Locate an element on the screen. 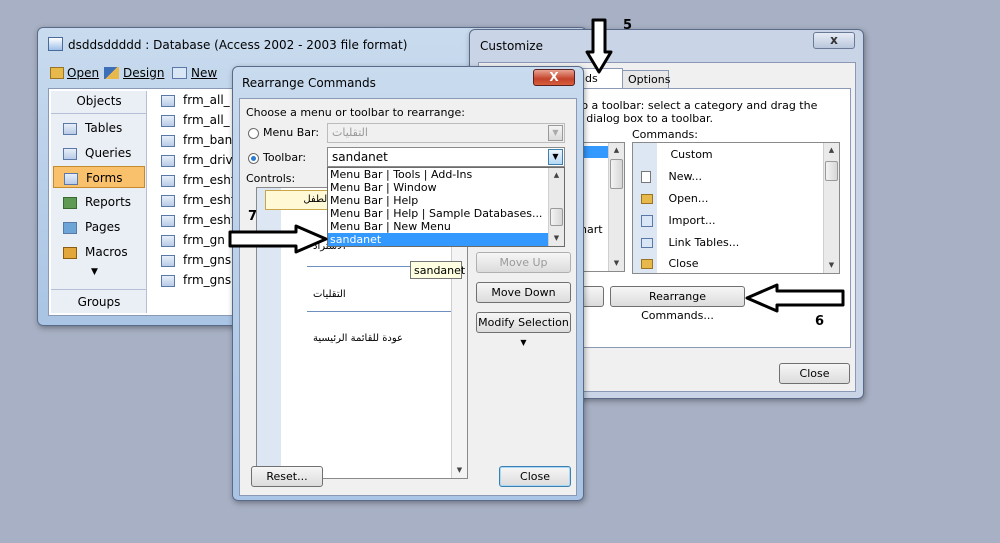 This screenshot has height=543, width=1000. objects-item-reports: Reports is located at coordinates (97, 202).